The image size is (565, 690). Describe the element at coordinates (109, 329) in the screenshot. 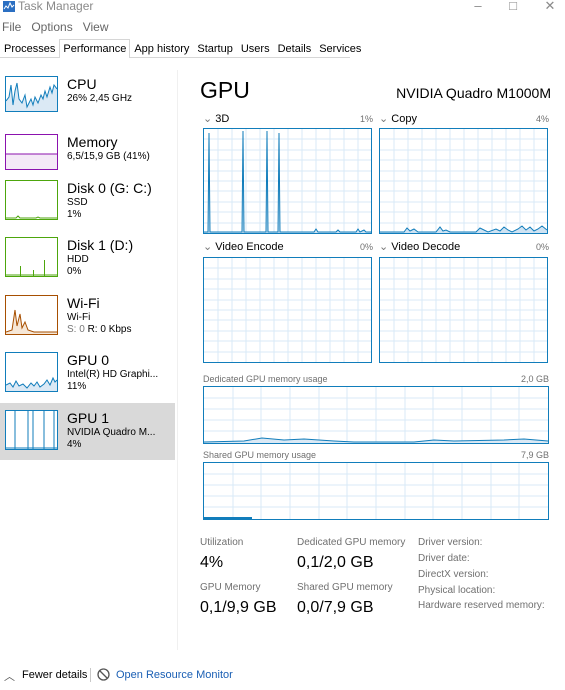

I see `wifi-receive-label: R: 0 Kbps` at that location.